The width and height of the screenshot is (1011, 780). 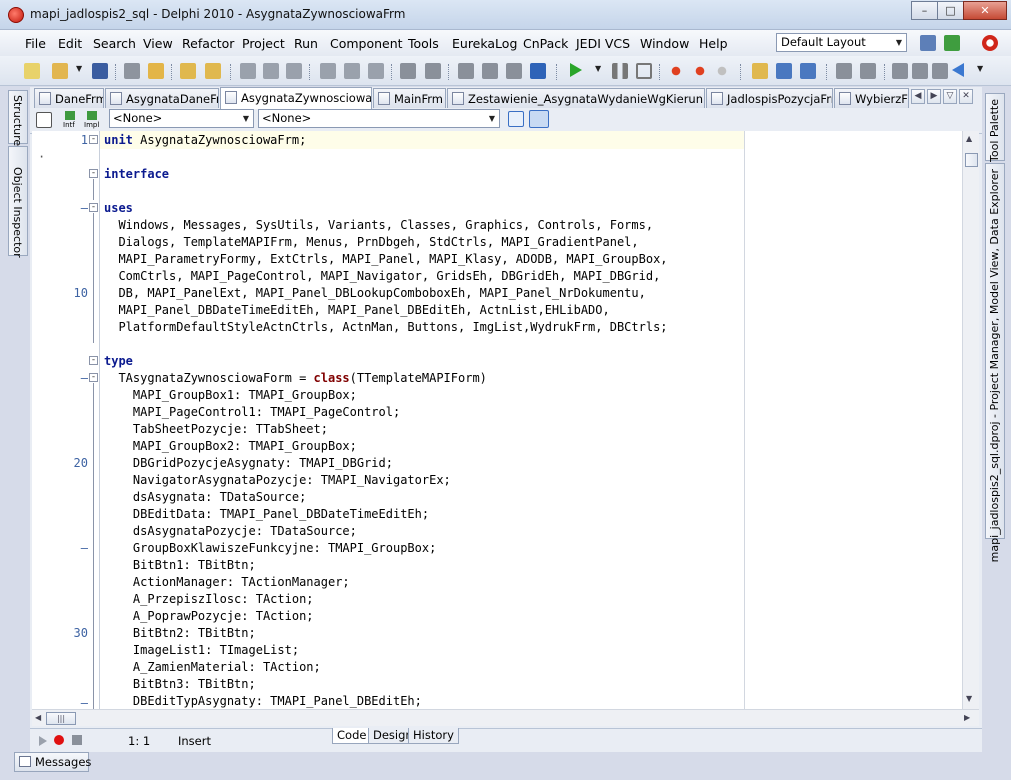 What do you see at coordinates (934, 96) in the screenshot?
I see `tab-scroll-right-icon: ▶` at bounding box center [934, 96].